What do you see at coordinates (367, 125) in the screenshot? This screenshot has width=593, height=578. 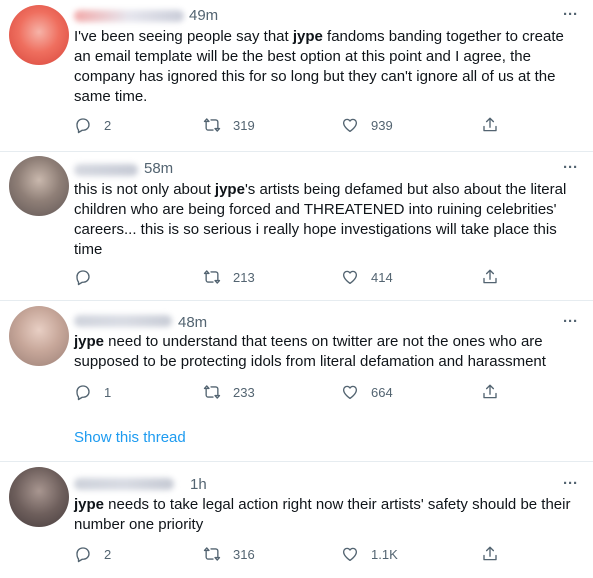 I see `like-button: 939` at bounding box center [367, 125].